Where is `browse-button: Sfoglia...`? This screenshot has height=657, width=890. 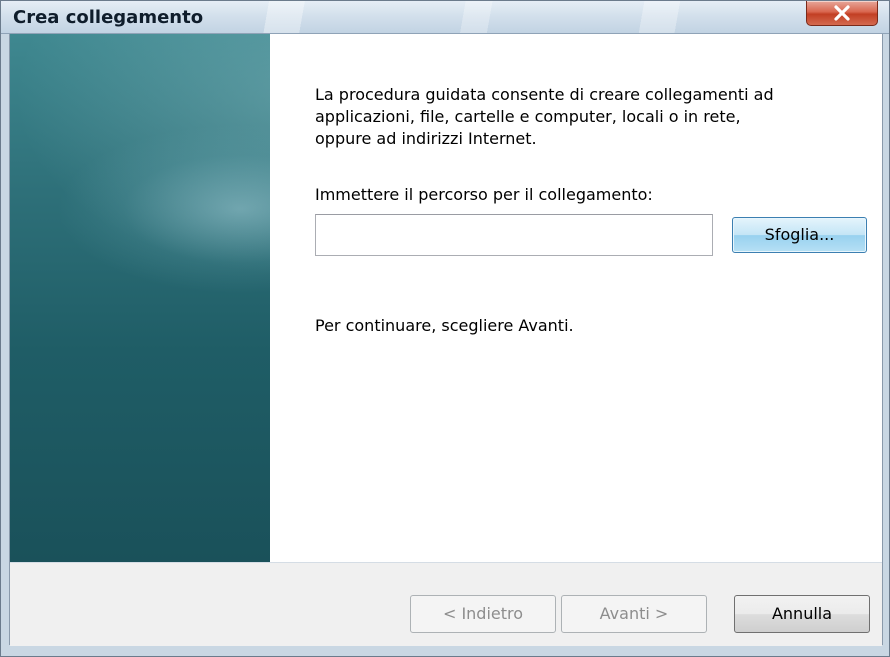 browse-button: Sfoglia... is located at coordinates (799, 235).